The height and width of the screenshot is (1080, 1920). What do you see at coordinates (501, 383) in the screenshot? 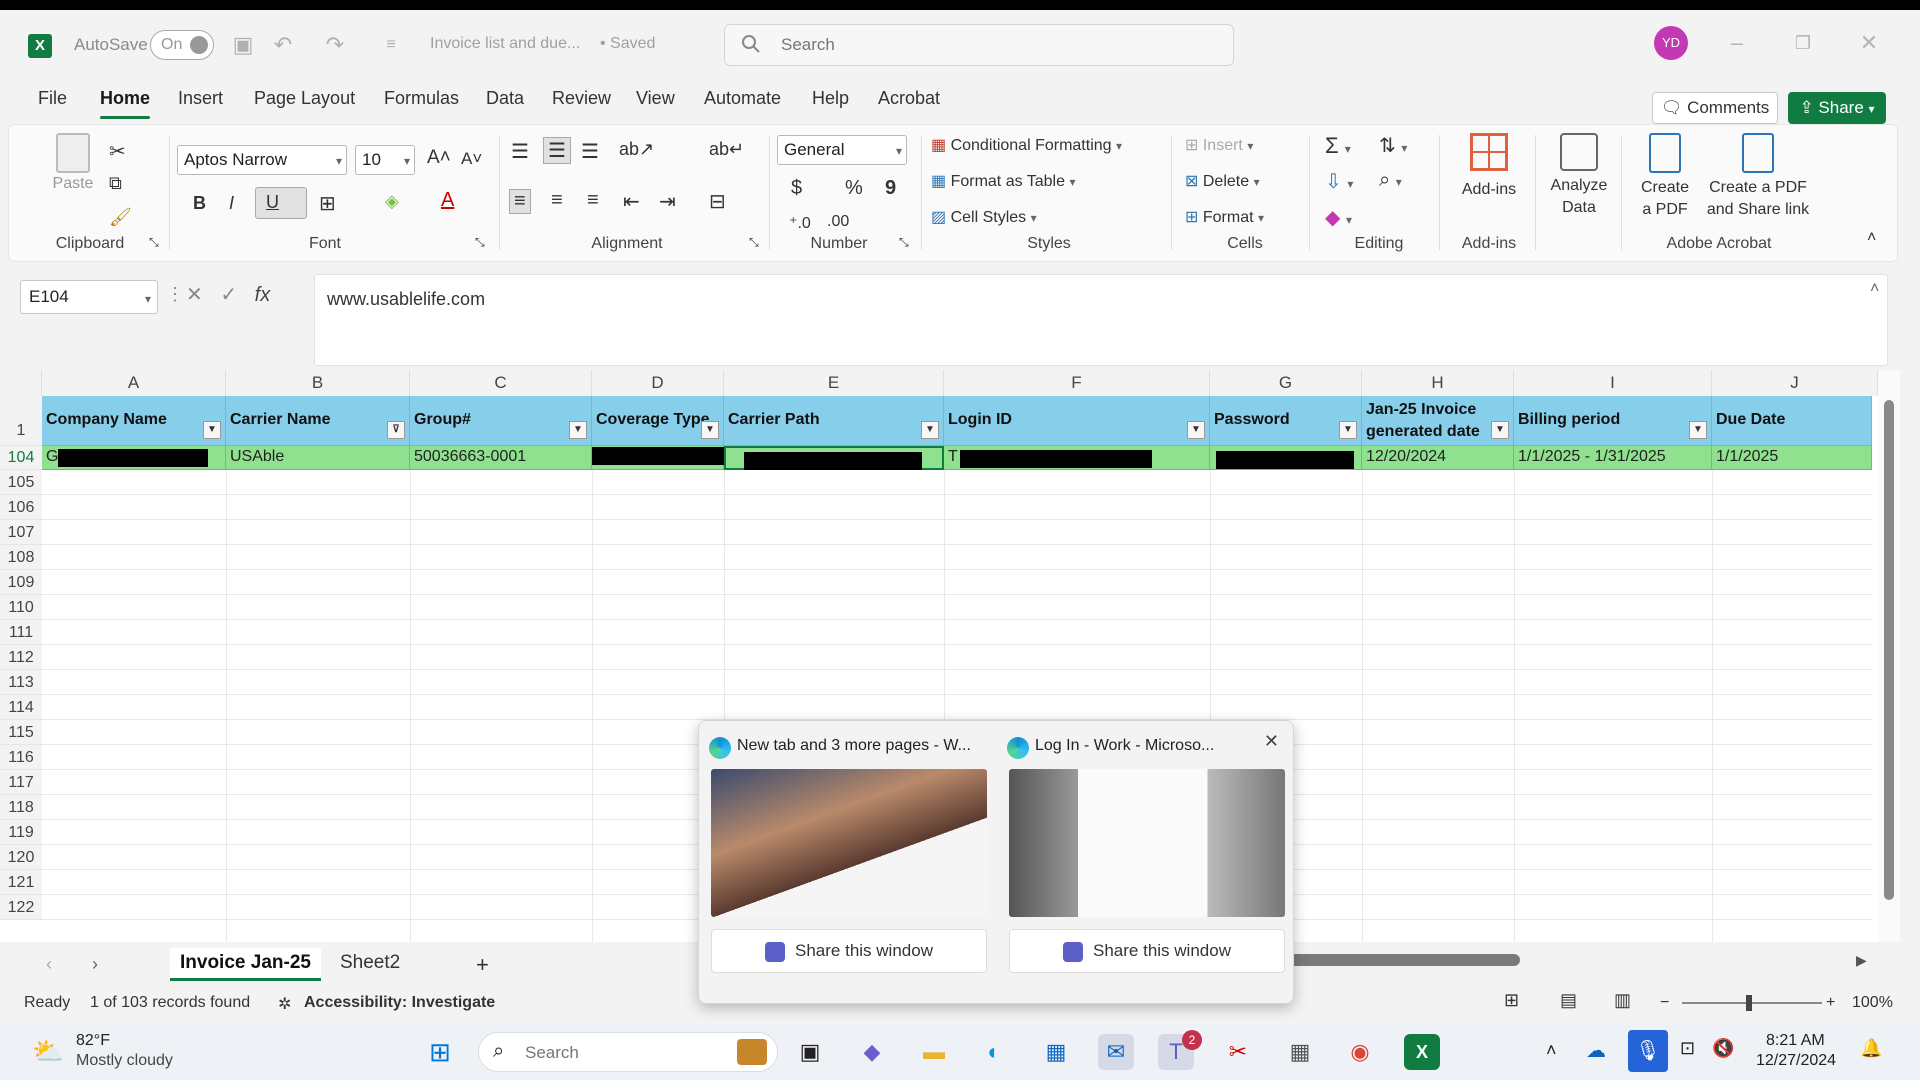
I see `column-header-c: C` at bounding box center [501, 383].